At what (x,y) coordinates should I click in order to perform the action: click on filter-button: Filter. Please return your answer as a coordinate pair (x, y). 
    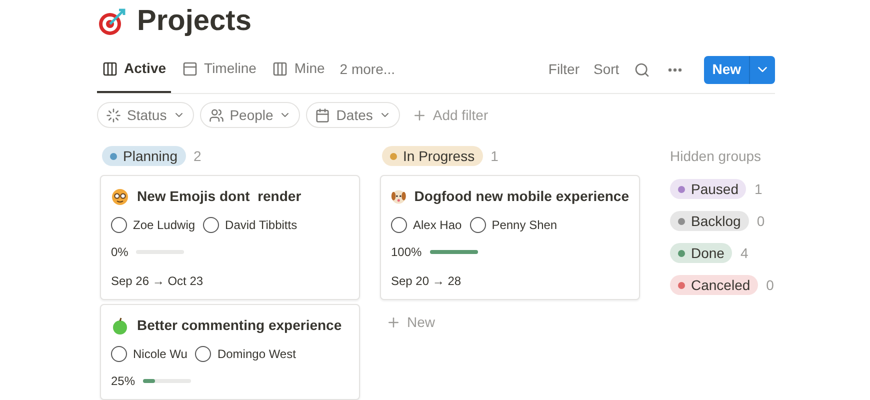
    Looking at the image, I should click on (564, 69).